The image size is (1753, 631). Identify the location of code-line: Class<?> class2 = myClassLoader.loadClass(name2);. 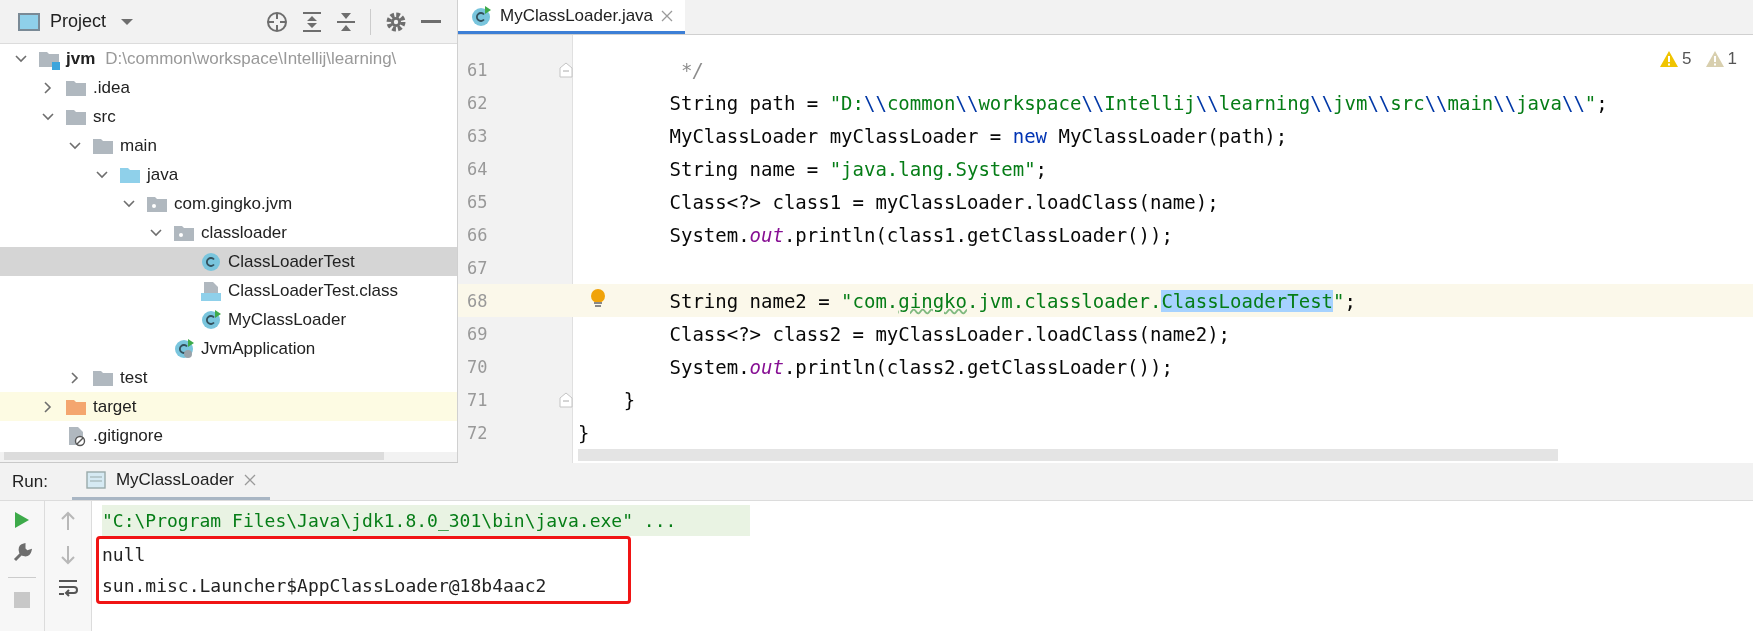
(949, 333).